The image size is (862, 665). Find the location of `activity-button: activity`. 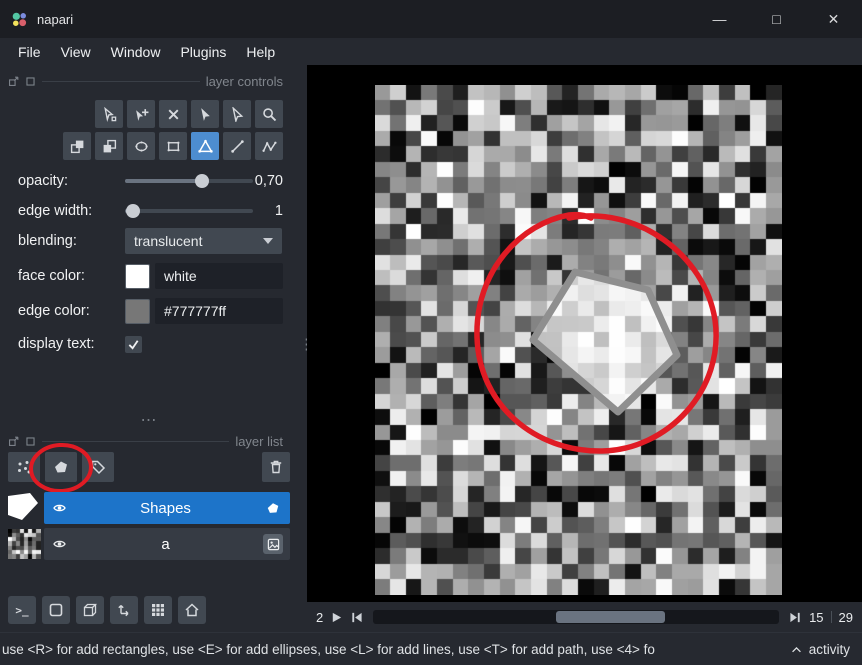

activity-button: activity is located at coordinates (820, 649).